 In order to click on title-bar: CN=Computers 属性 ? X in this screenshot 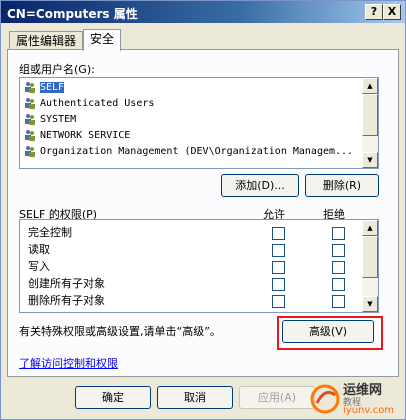, I will do `click(203, 12)`.